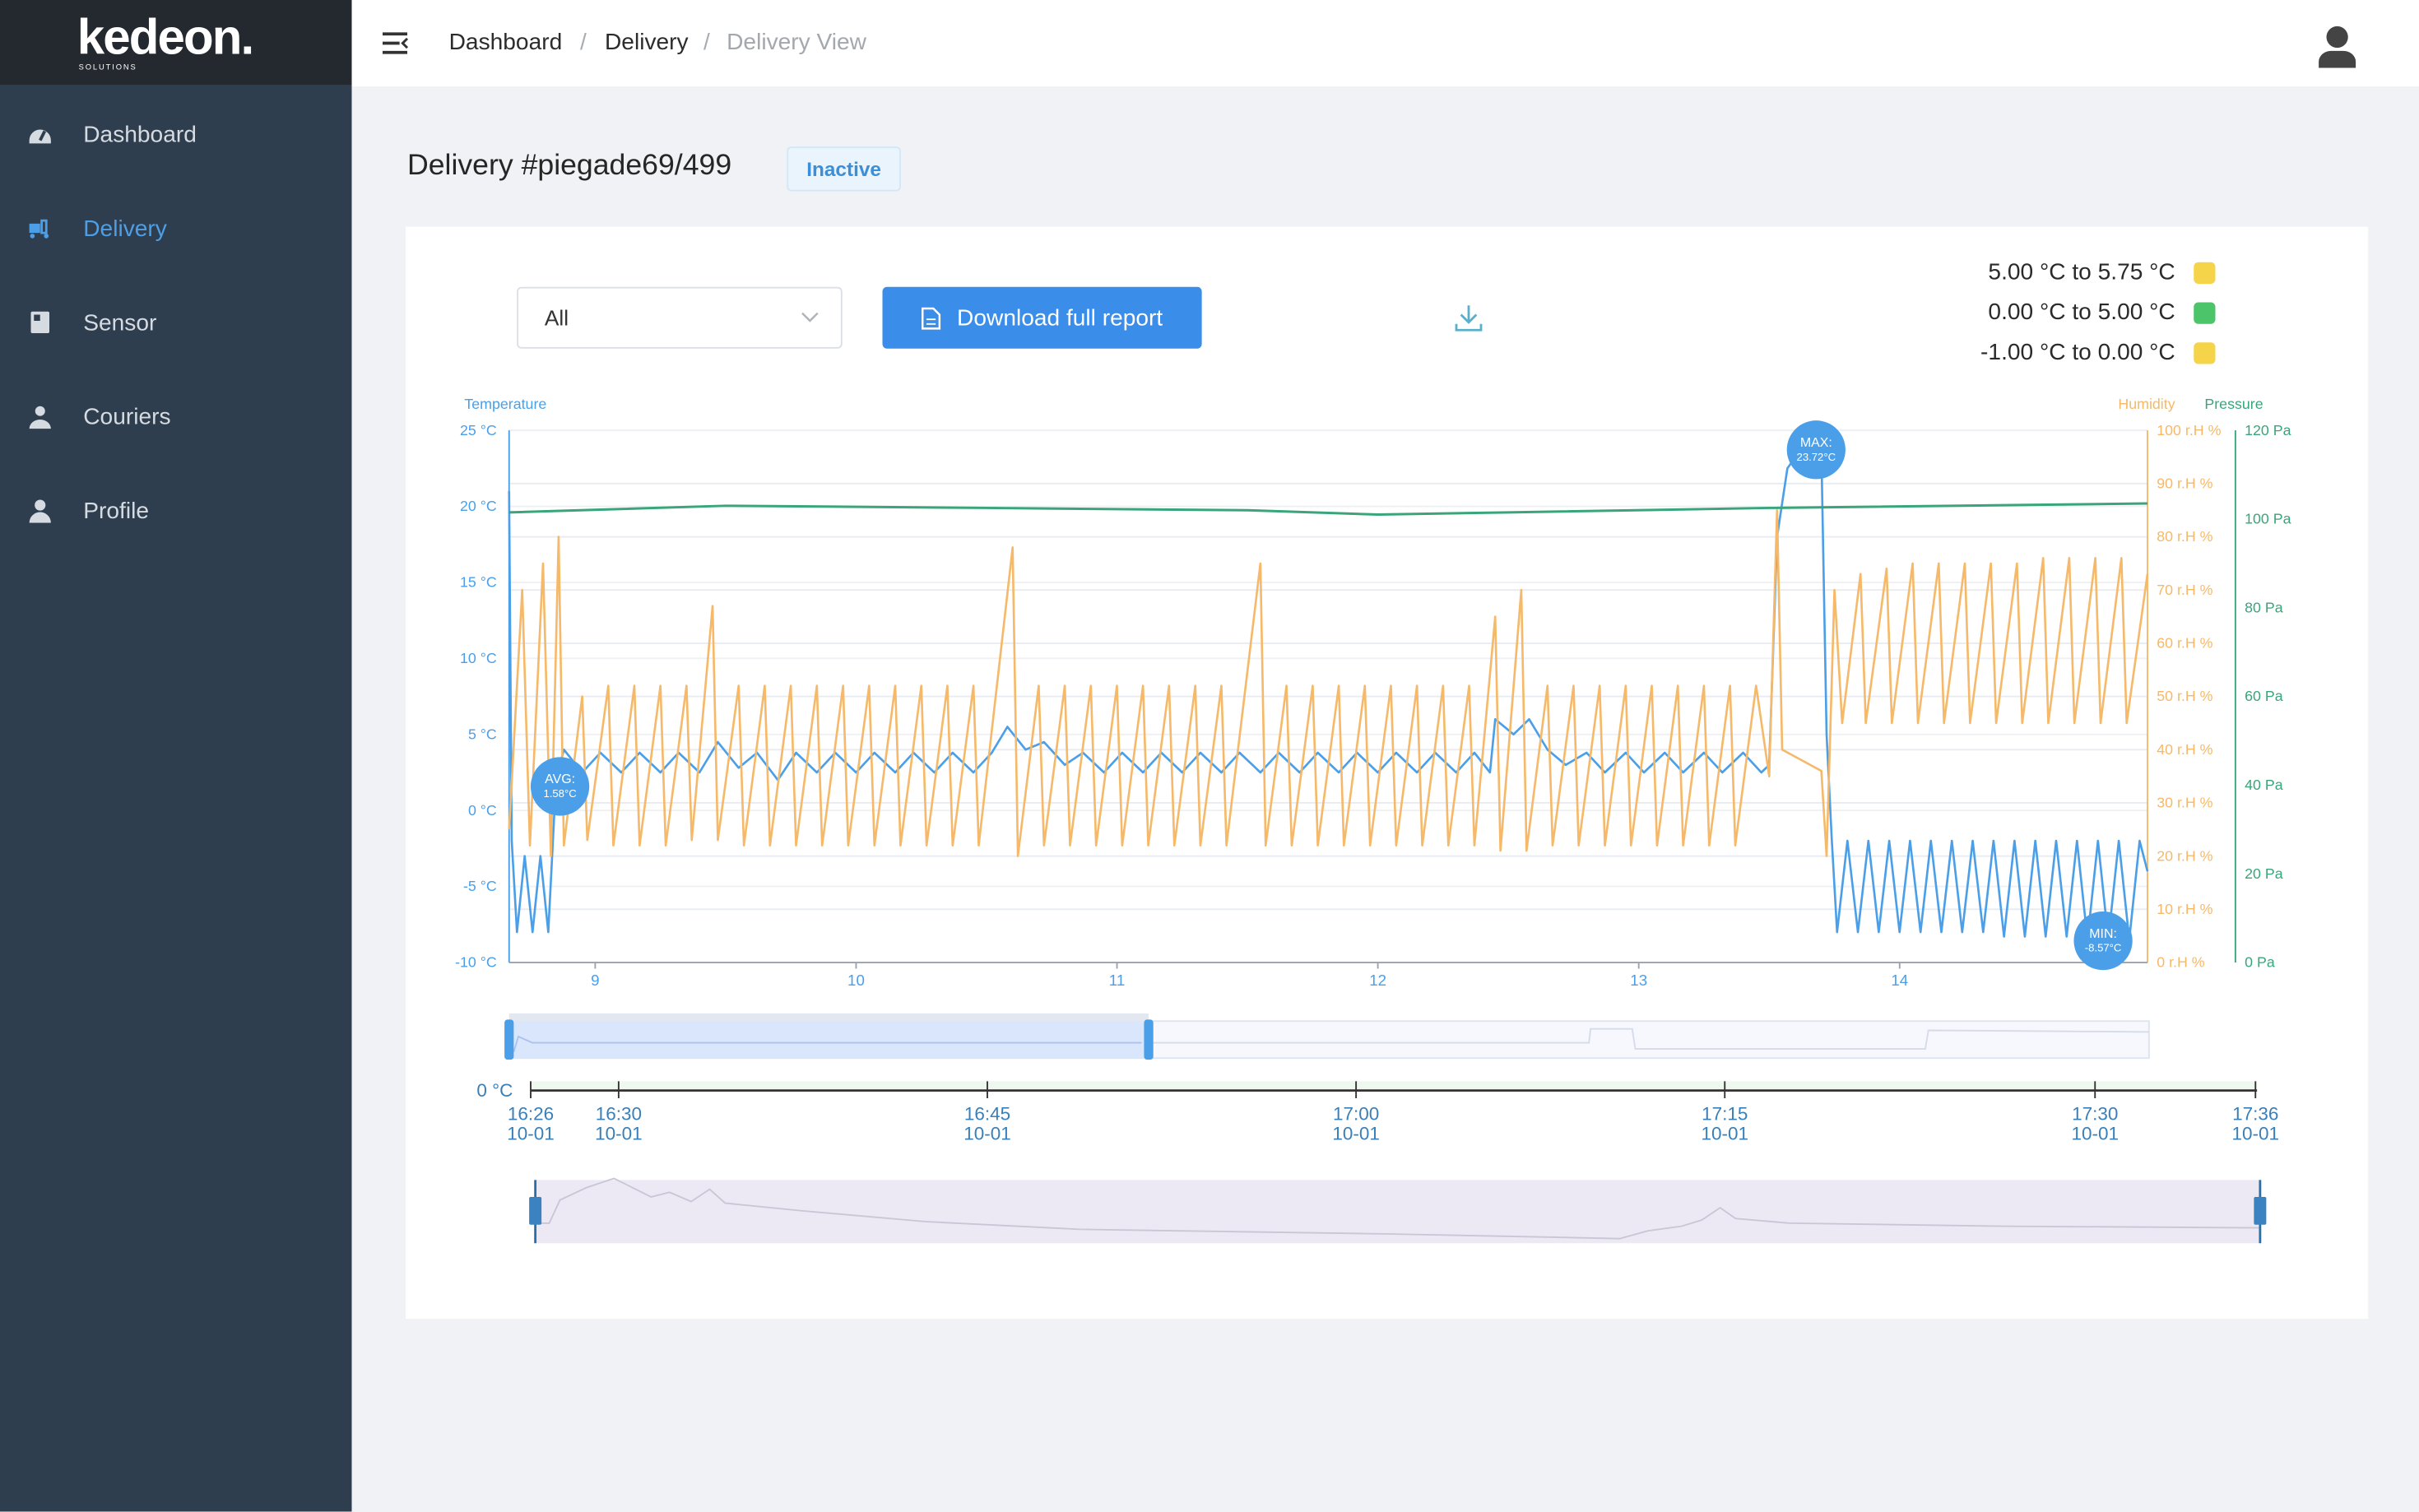  Describe the element at coordinates (2189, 430) in the screenshot. I see `humidity-tick-label: 100 r.H %` at that location.